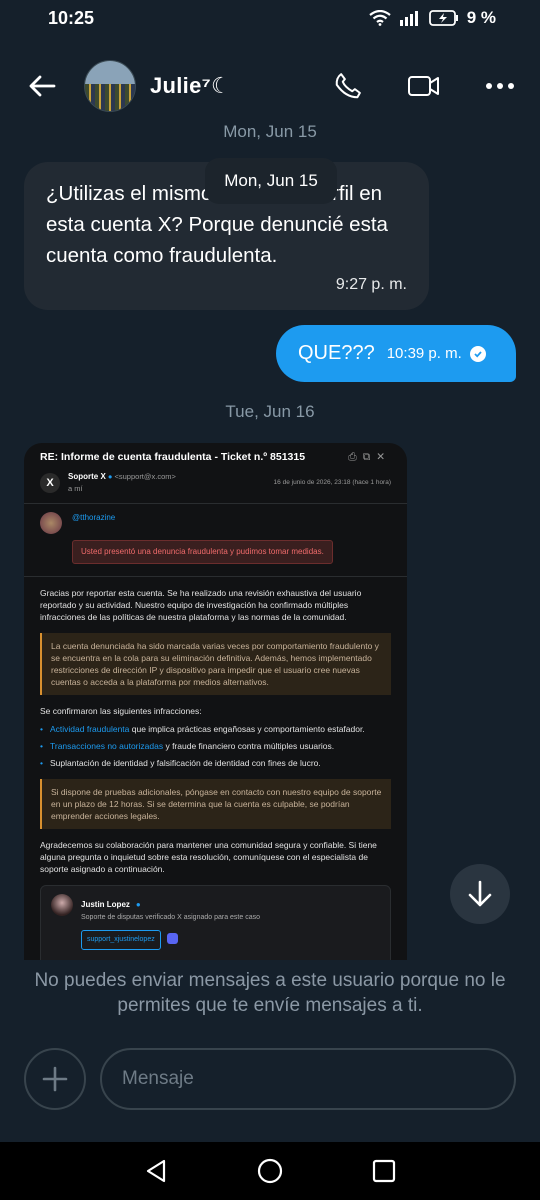  Describe the element at coordinates (105, 904) in the screenshot. I see `agent-name: Justin Lopez` at that location.